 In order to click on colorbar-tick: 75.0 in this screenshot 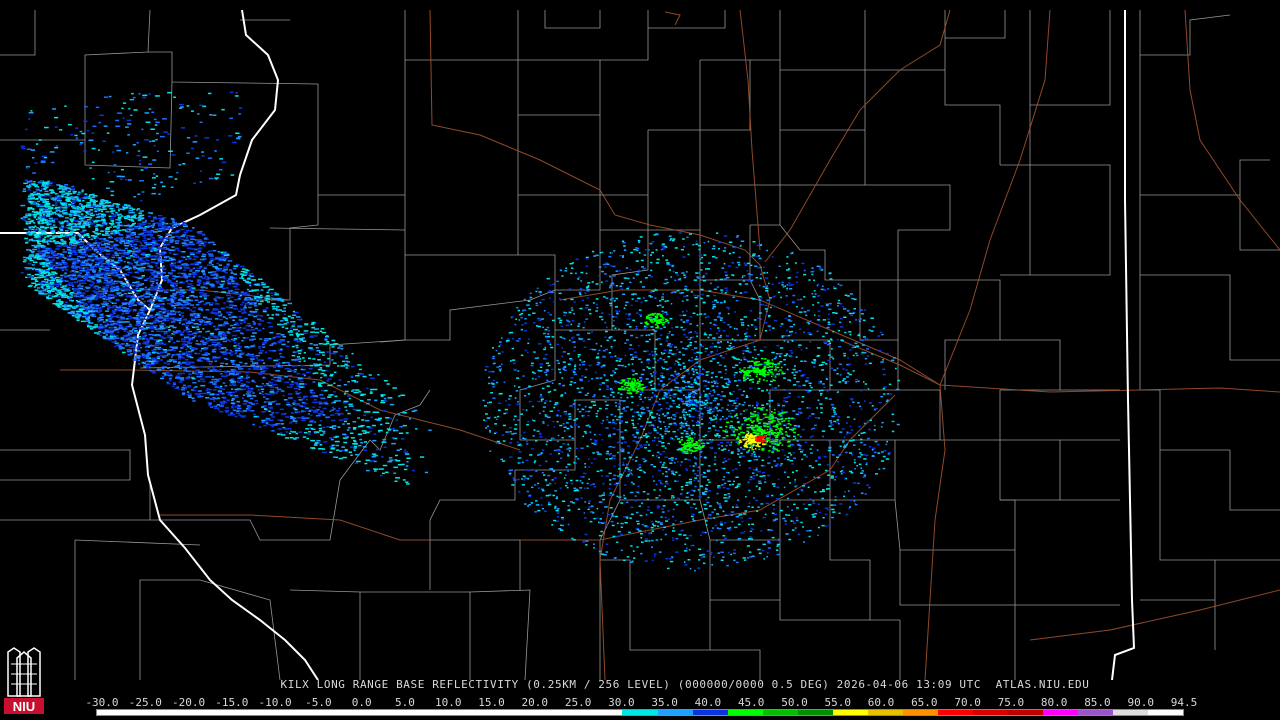, I will do `click(1011, 702)`.